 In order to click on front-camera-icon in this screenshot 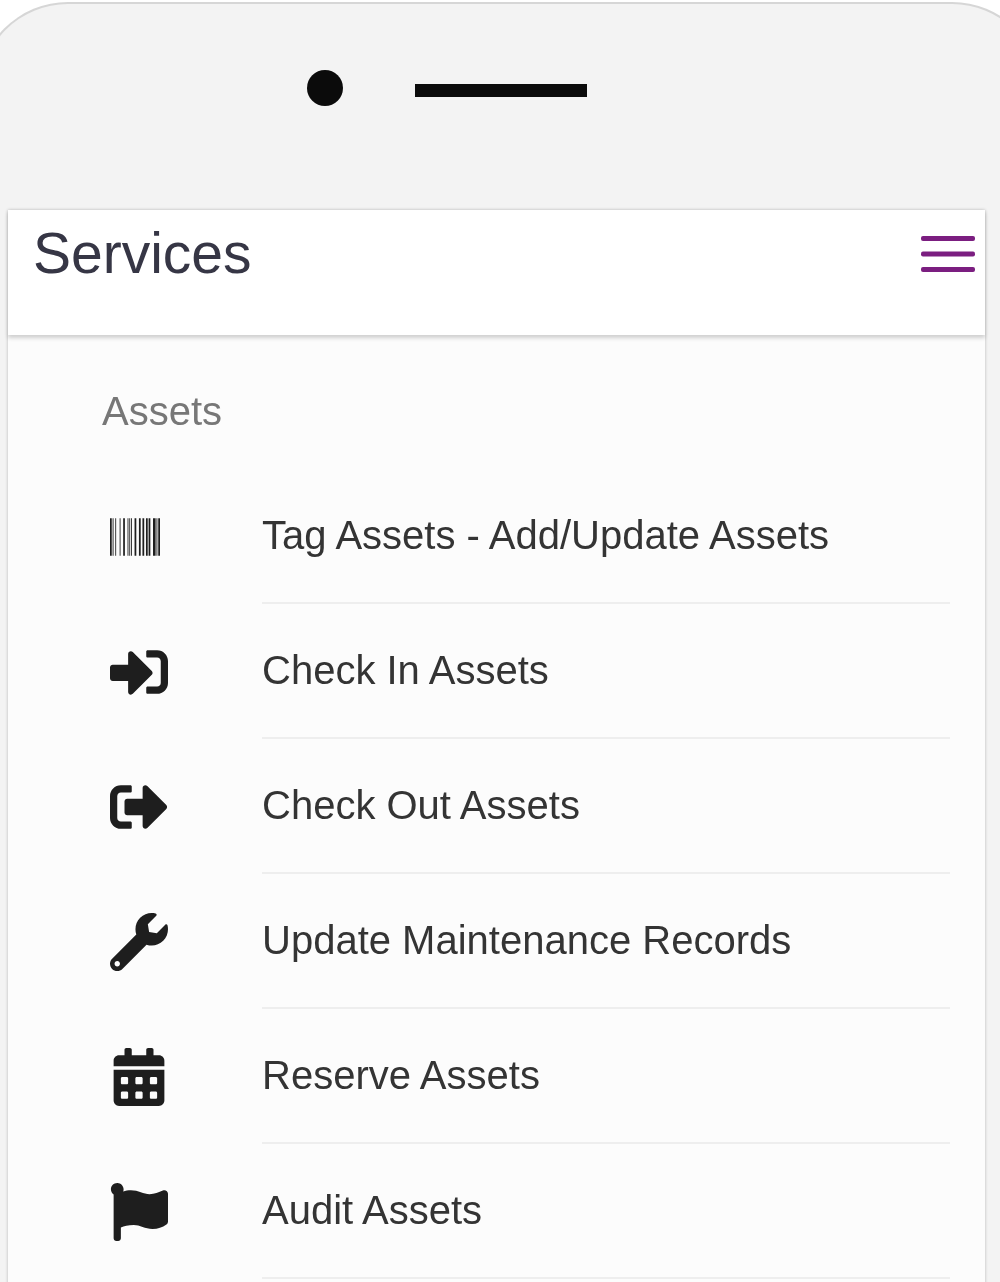, I will do `click(325, 88)`.